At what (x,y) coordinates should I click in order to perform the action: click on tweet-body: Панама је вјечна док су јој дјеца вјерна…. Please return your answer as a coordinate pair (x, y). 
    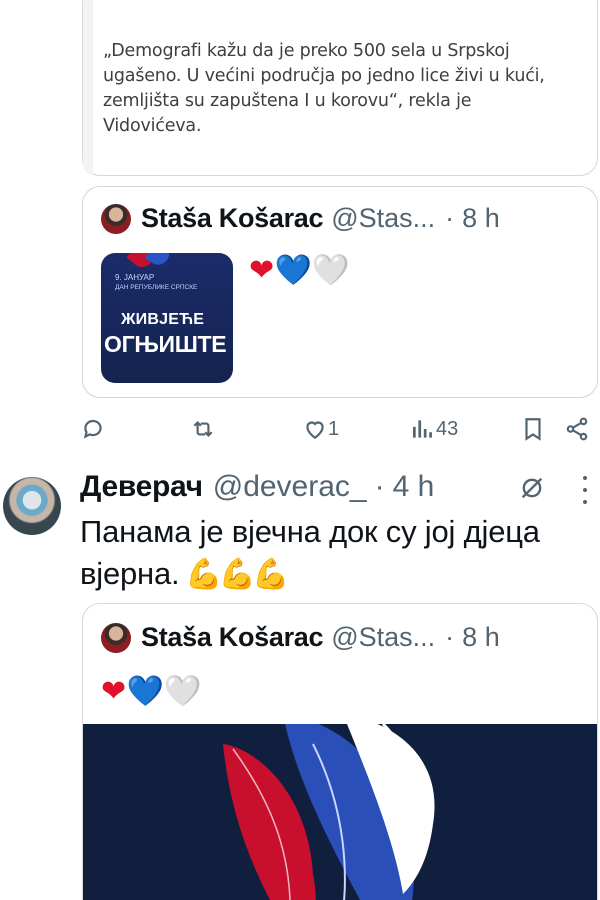
    Looking at the image, I should click on (310, 552).